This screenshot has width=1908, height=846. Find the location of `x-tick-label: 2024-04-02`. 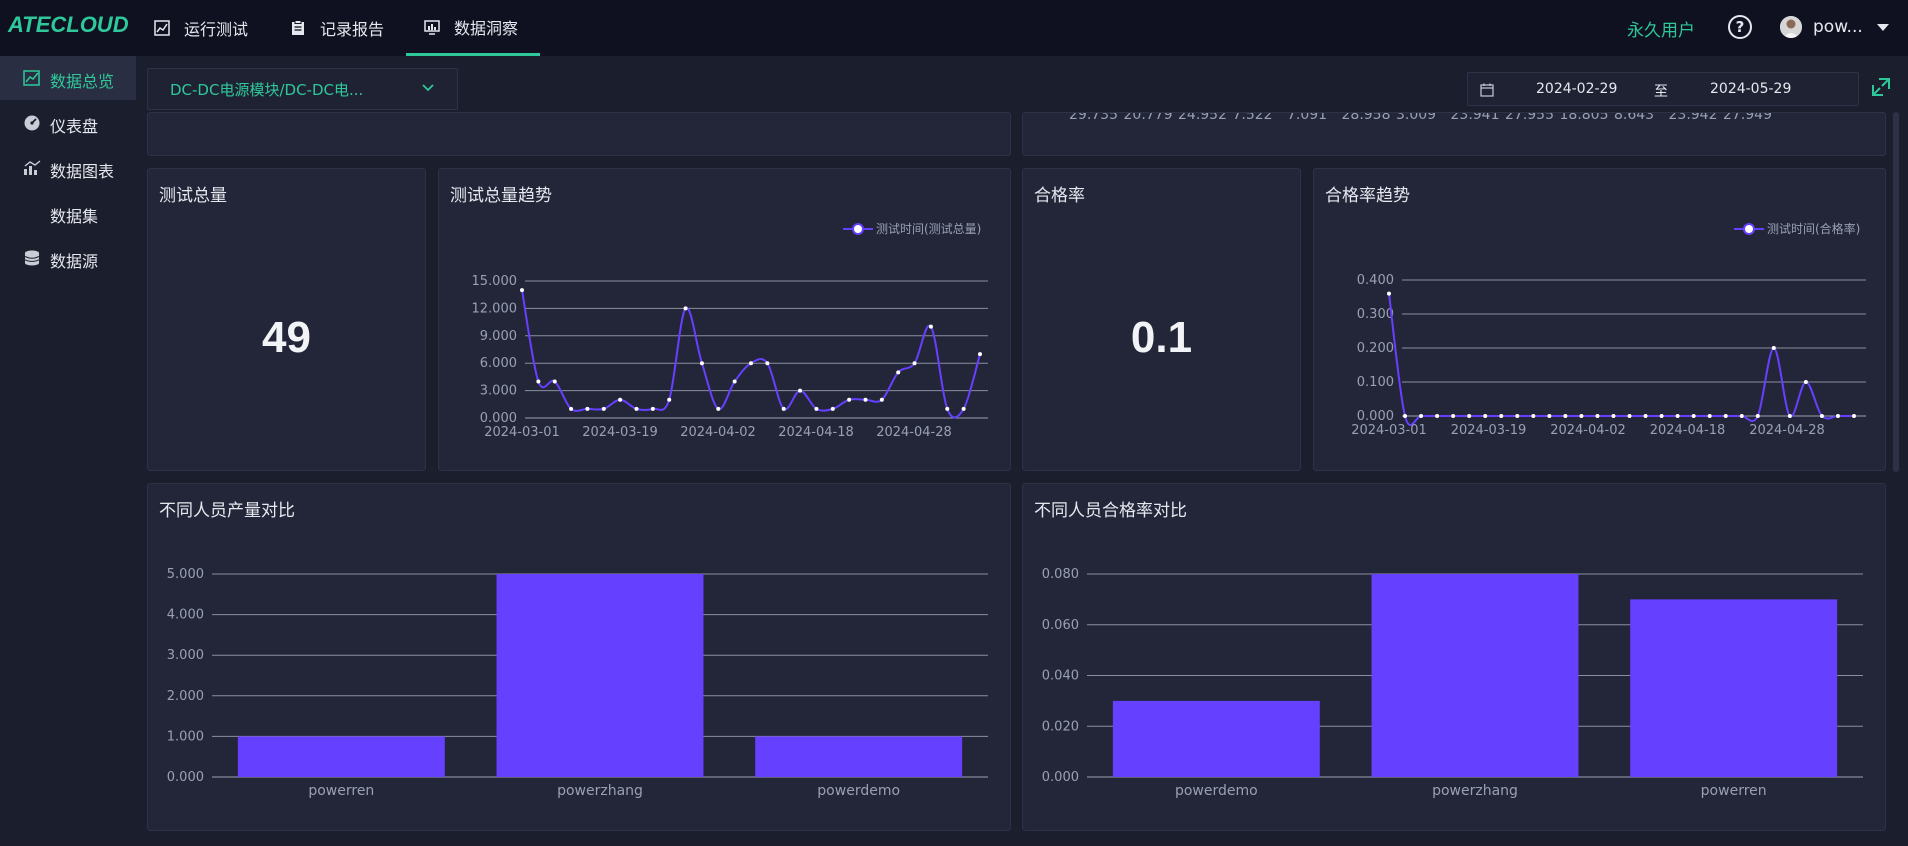

x-tick-label: 2024-04-02 is located at coordinates (718, 432).